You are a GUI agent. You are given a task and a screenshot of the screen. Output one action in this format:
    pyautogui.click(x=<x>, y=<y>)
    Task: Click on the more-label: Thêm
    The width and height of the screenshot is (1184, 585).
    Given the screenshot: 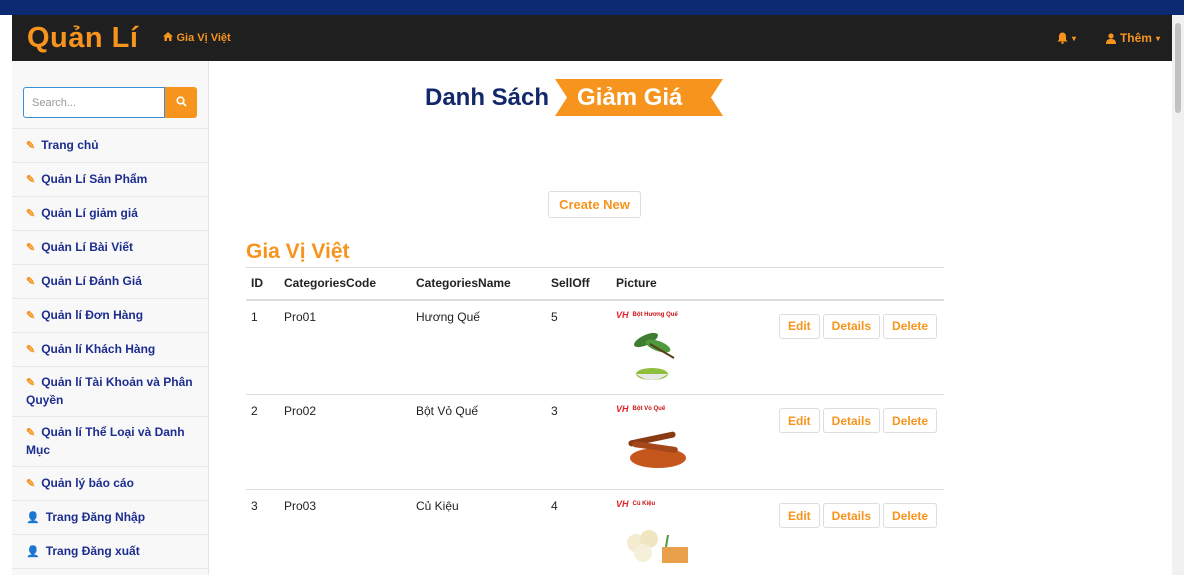 What is the action you would take?
    pyautogui.click(x=1135, y=38)
    